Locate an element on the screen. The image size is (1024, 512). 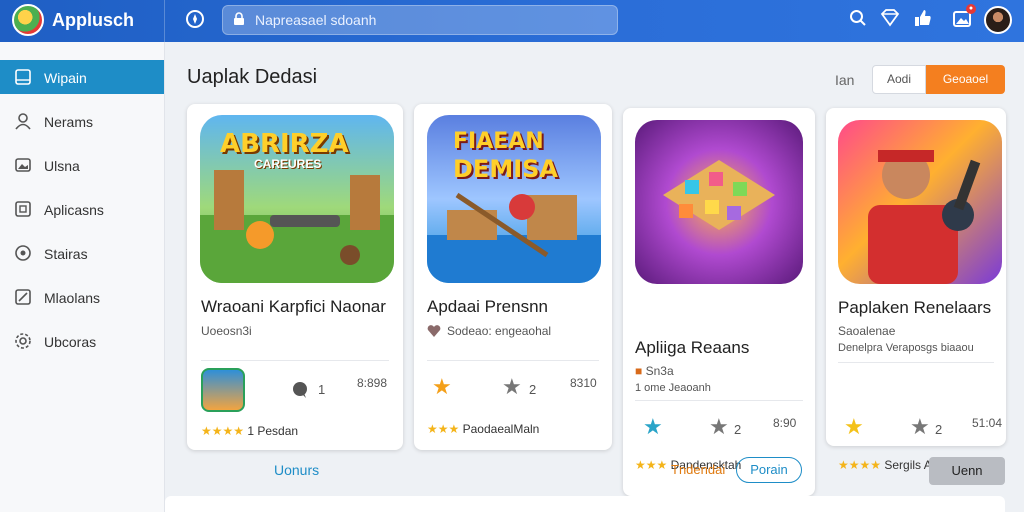
app-subtitle: Uoeosn3i is located at coordinates (226, 331).